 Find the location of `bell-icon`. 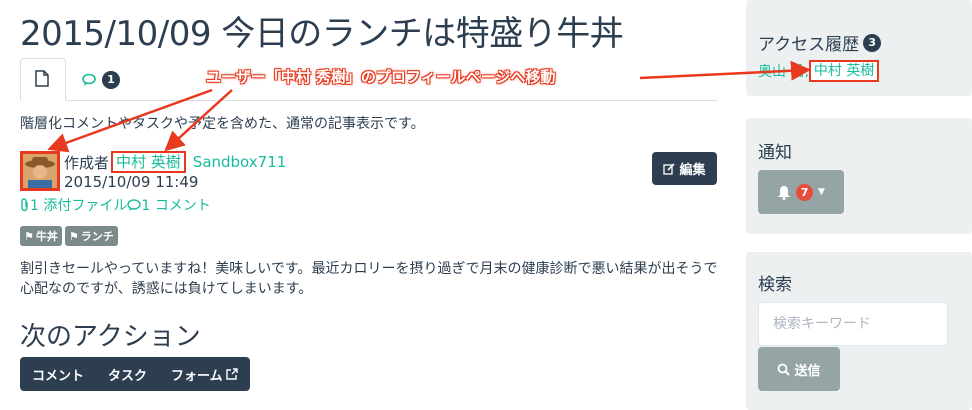

bell-icon is located at coordinates (784, 192).